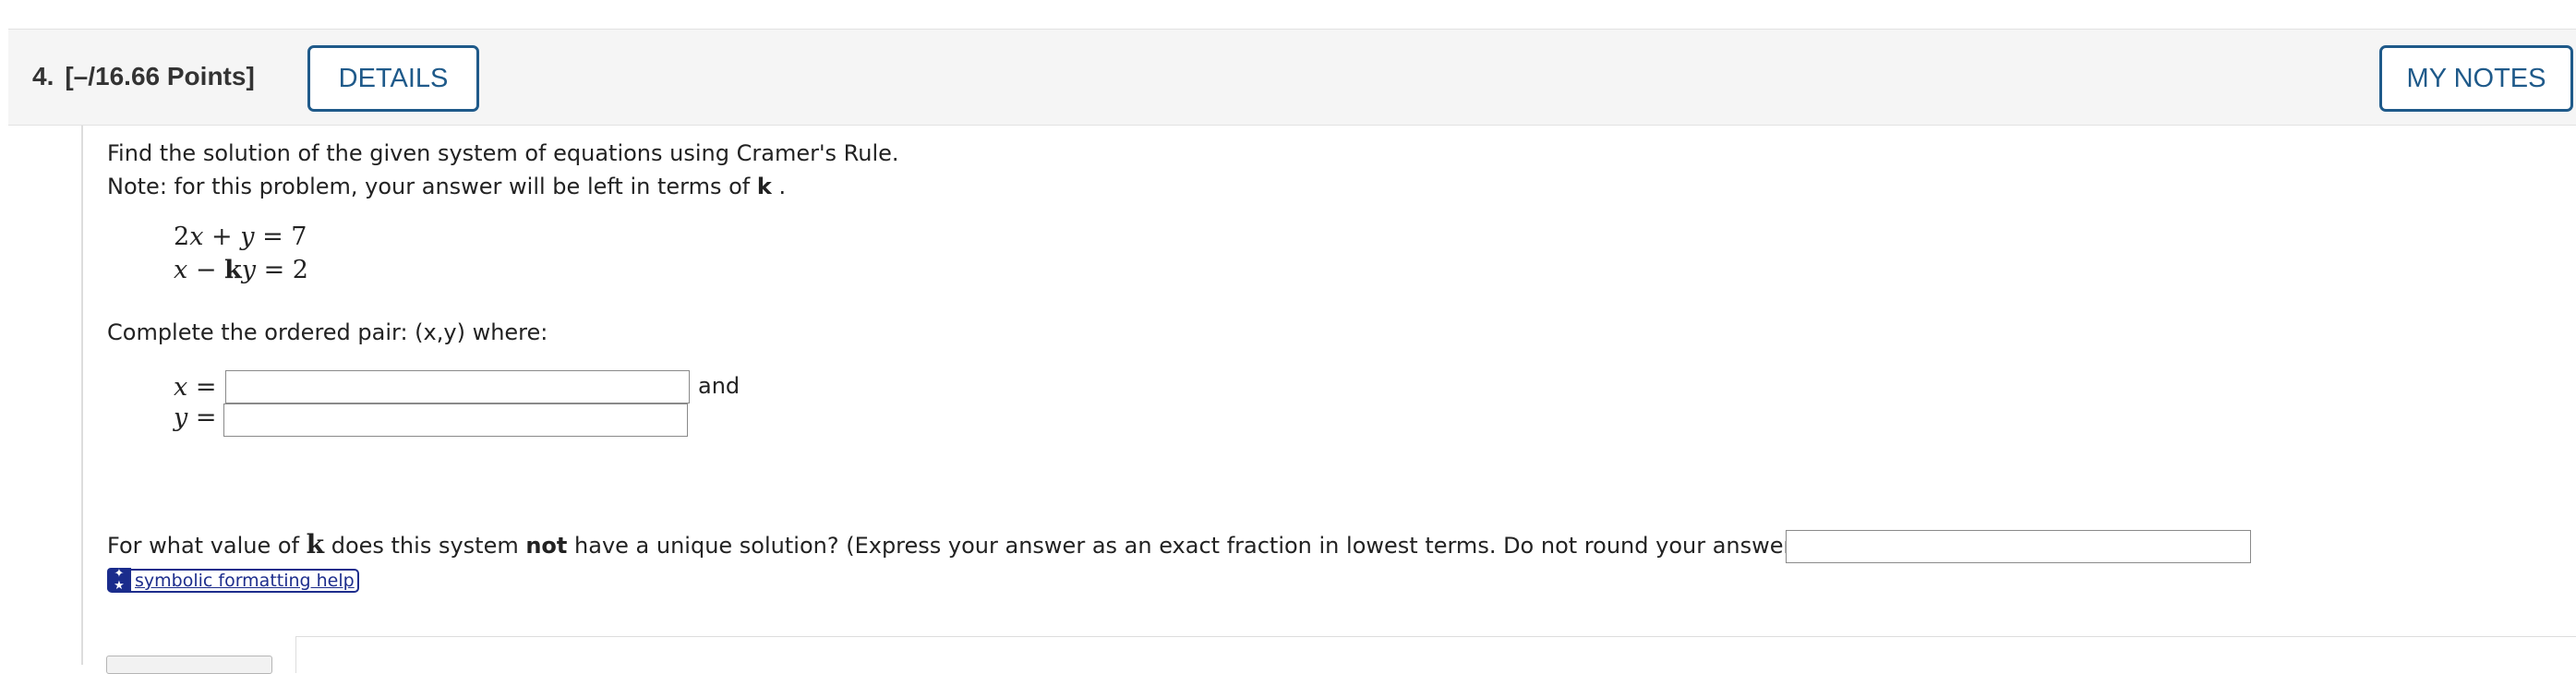 This screenshot has width=2576, height=674. I want to click on symbolic-formatting-help-link: ✦ ★ symbolic formatting help, so click(233, 580).